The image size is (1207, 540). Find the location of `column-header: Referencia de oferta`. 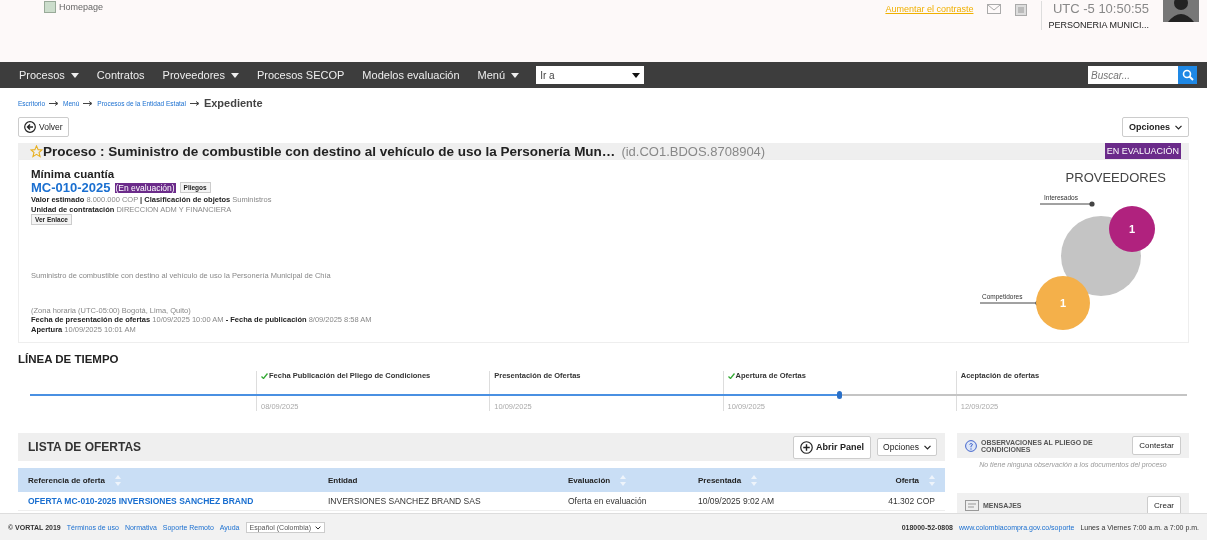

column-header: Referencia de oferta is located at coordinates (178, 480).